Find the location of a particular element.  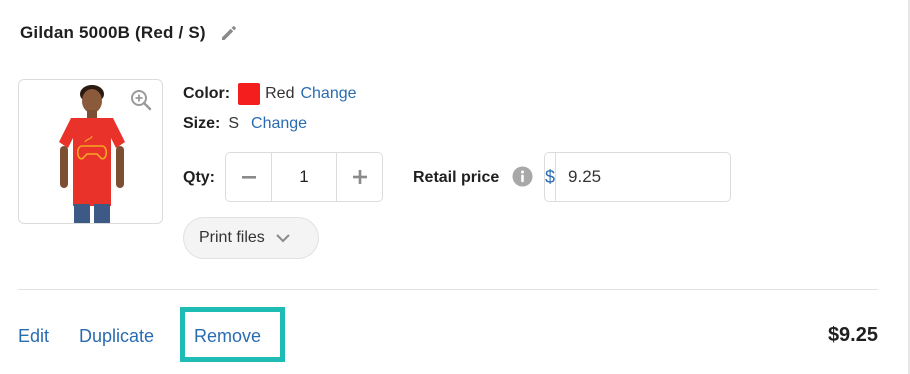

quantity-stepper: 1 is located at coordinates (304, 177).